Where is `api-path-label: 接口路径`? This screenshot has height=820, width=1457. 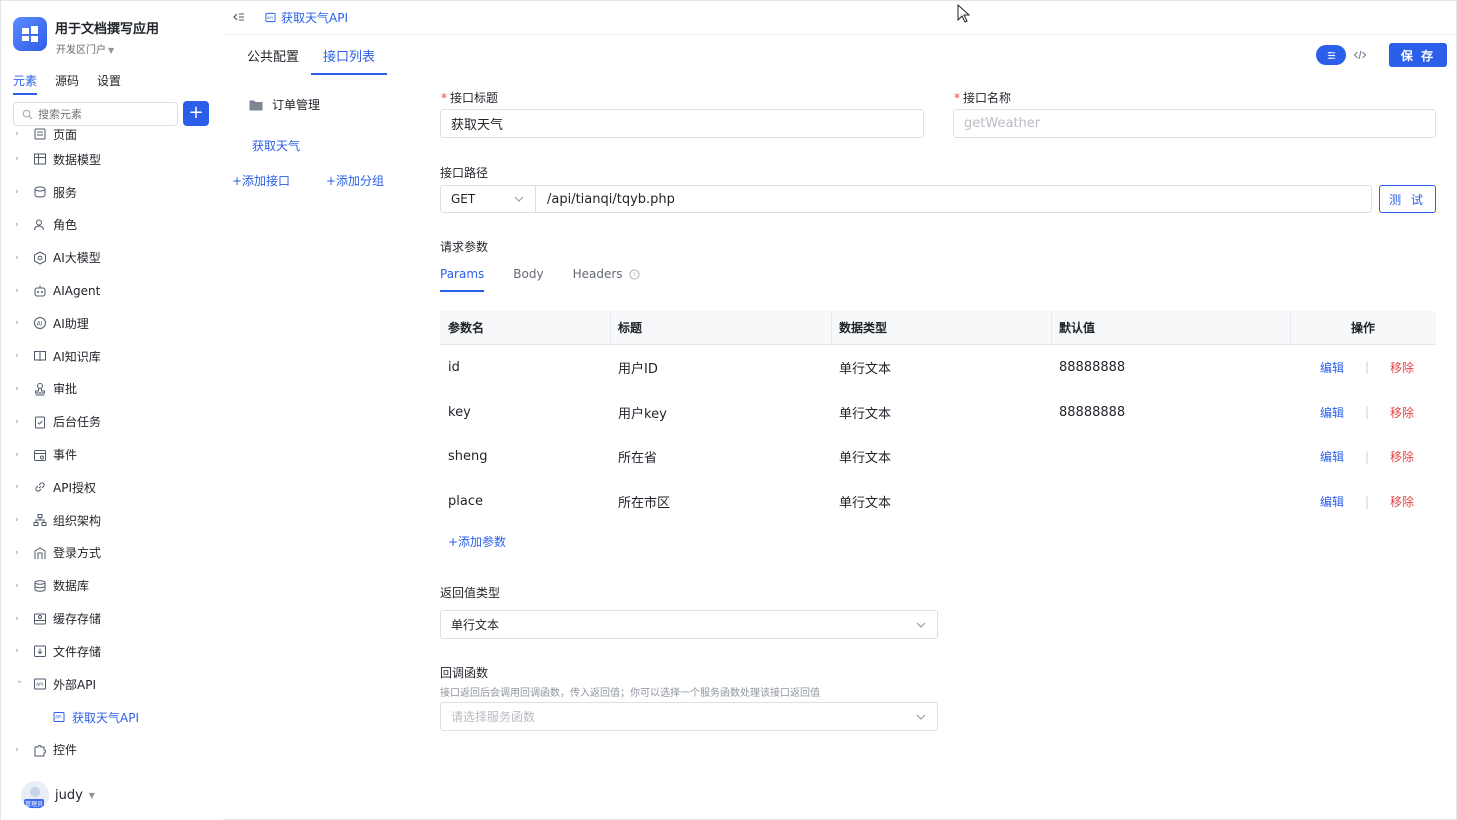 api-path-label: 接口路径 is located at coordinates (464, 173).